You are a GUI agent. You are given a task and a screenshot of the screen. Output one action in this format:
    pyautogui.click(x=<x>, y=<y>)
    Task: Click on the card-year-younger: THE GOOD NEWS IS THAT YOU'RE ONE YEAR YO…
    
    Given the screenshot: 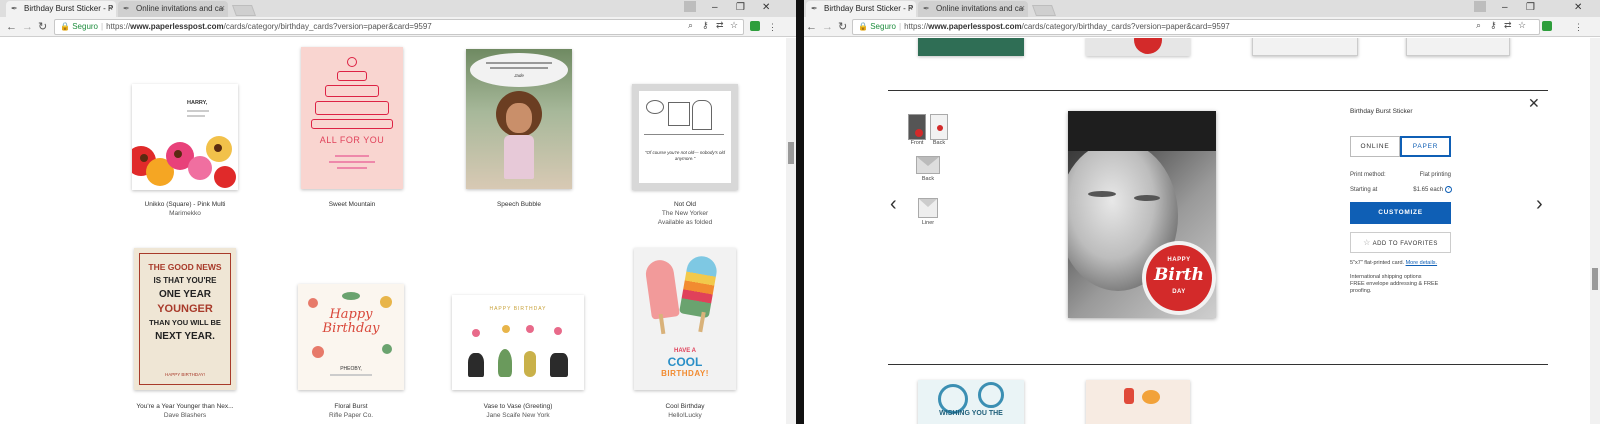 What is the action you would take?
    pyautogui.click(x=185, y=319)
    